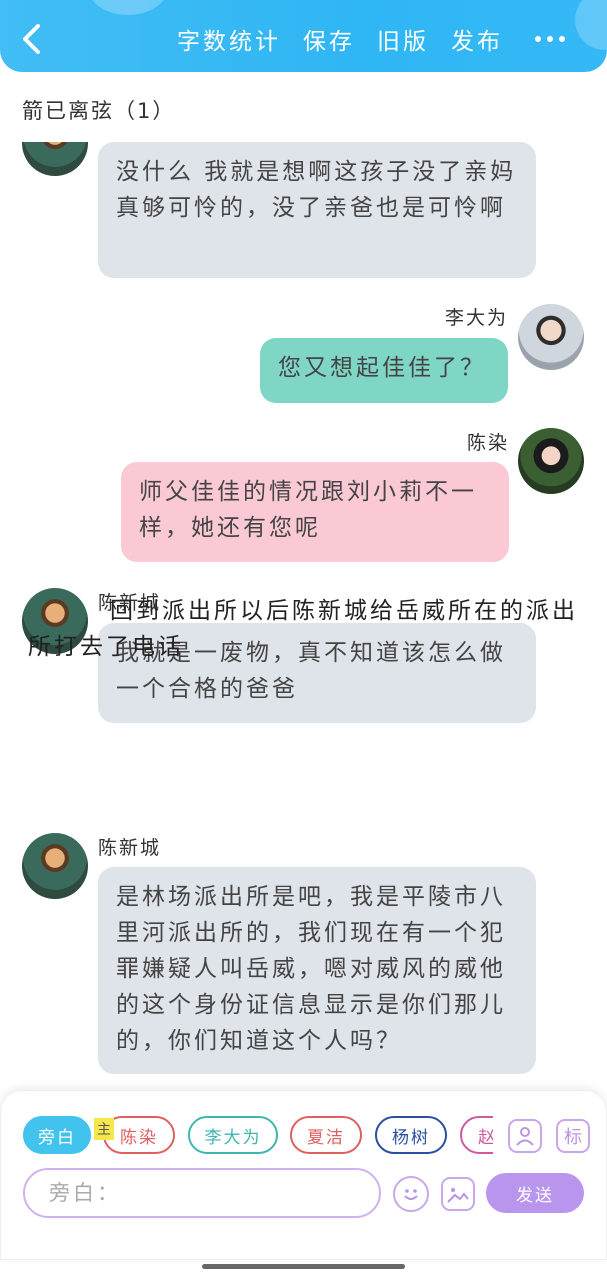 Image resolution: width=607 pixels, height=1280 pixels. Describe the element at coordinates (229, 39) in the screenshot. I see `word-count-button: 字数统计` at that location.